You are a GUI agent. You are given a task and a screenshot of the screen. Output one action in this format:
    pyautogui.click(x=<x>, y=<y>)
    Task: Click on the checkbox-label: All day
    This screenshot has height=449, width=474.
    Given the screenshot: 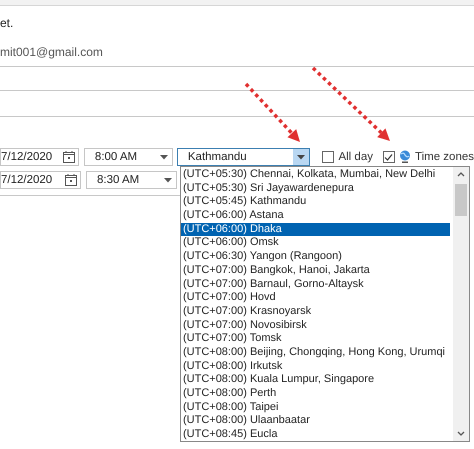 What is the action you would take?
    pyautogui.click(x=355, y=157)
    